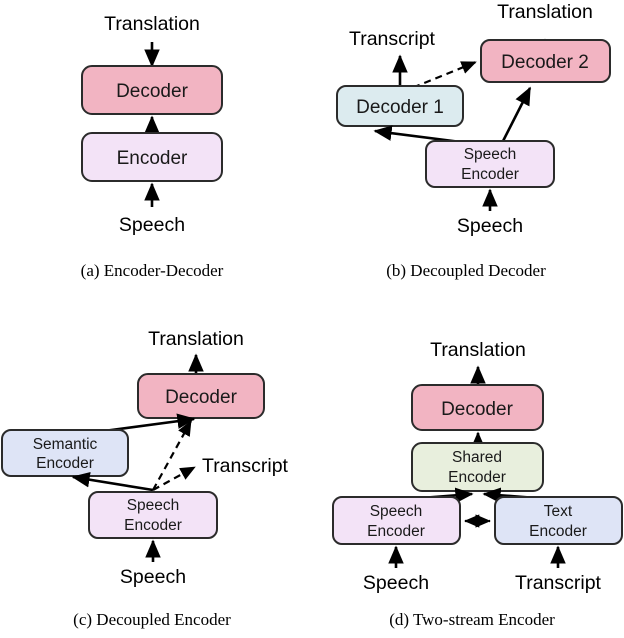 The width and height of the screenshot is (624, 638). Describe the element at coordinates (152, 91) in the screenshot. I see `panel-a-decoder-label: Decoder` at that location.